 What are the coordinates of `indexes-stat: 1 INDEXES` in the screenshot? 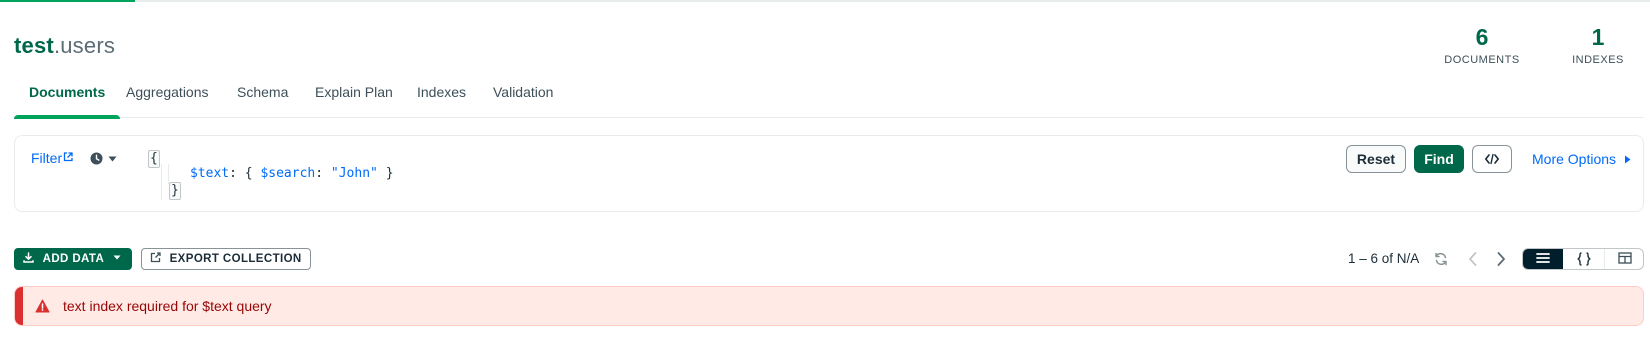 It's located at (1598, 45).